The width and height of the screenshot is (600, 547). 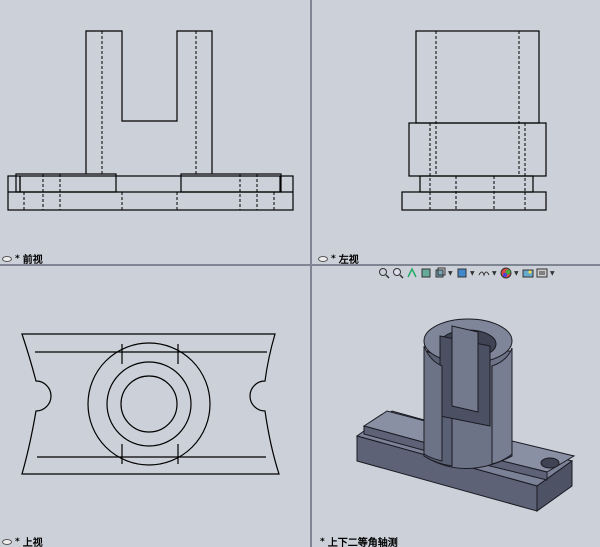 I want to click on previous-view-icon, so click(x=412, y=273).